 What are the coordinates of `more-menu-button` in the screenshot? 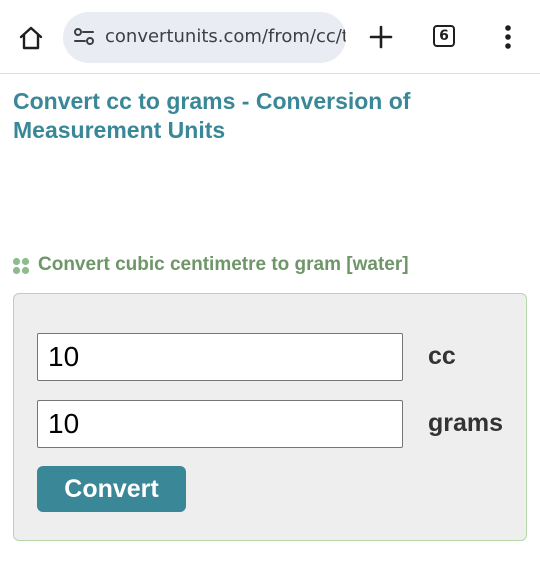 It's located at (508, 37).